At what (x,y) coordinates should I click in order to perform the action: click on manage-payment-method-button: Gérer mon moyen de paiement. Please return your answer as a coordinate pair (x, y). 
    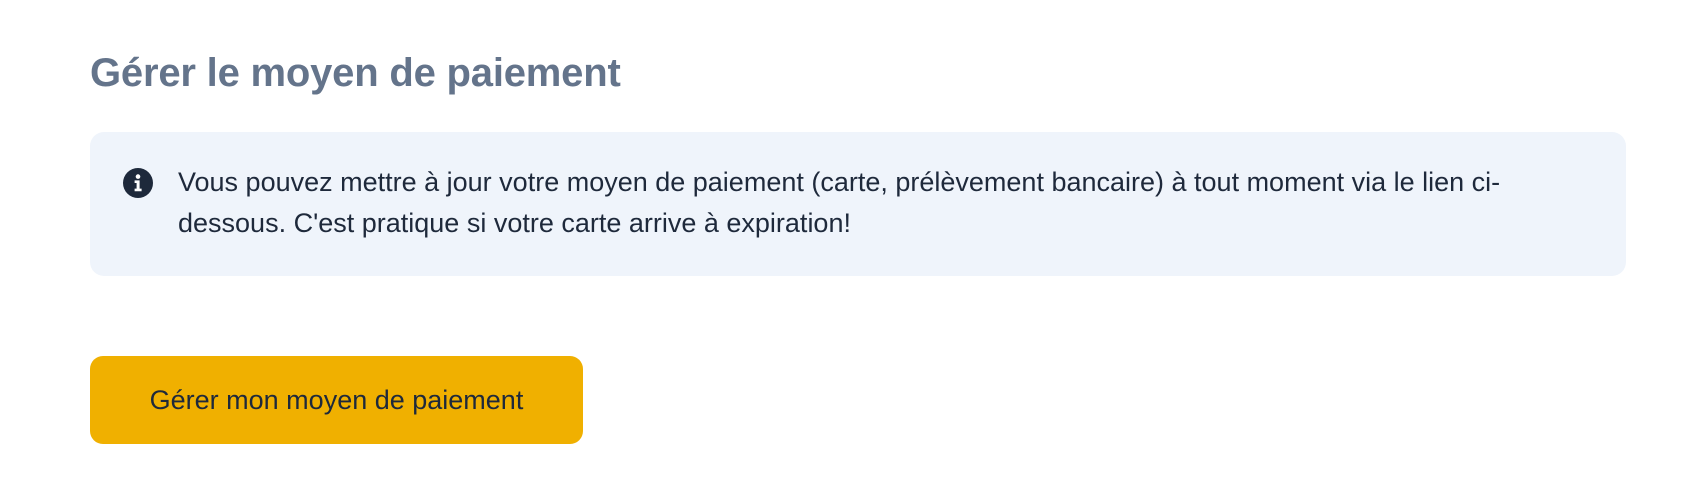
    Looking at the image, I should click on (336, 400).